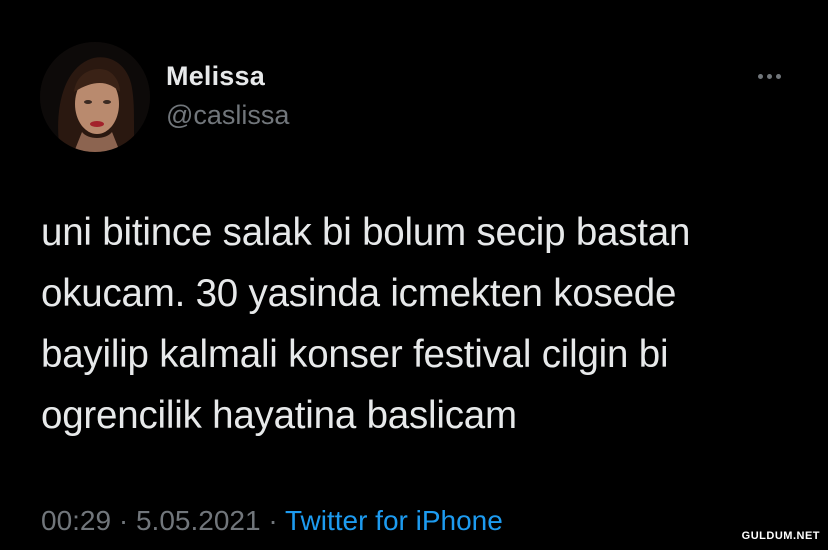  What do you see at coordinates (780, 536) in the screenshot?
I see `watermark: GULDUM.NET` at bounding box center [780, 536].